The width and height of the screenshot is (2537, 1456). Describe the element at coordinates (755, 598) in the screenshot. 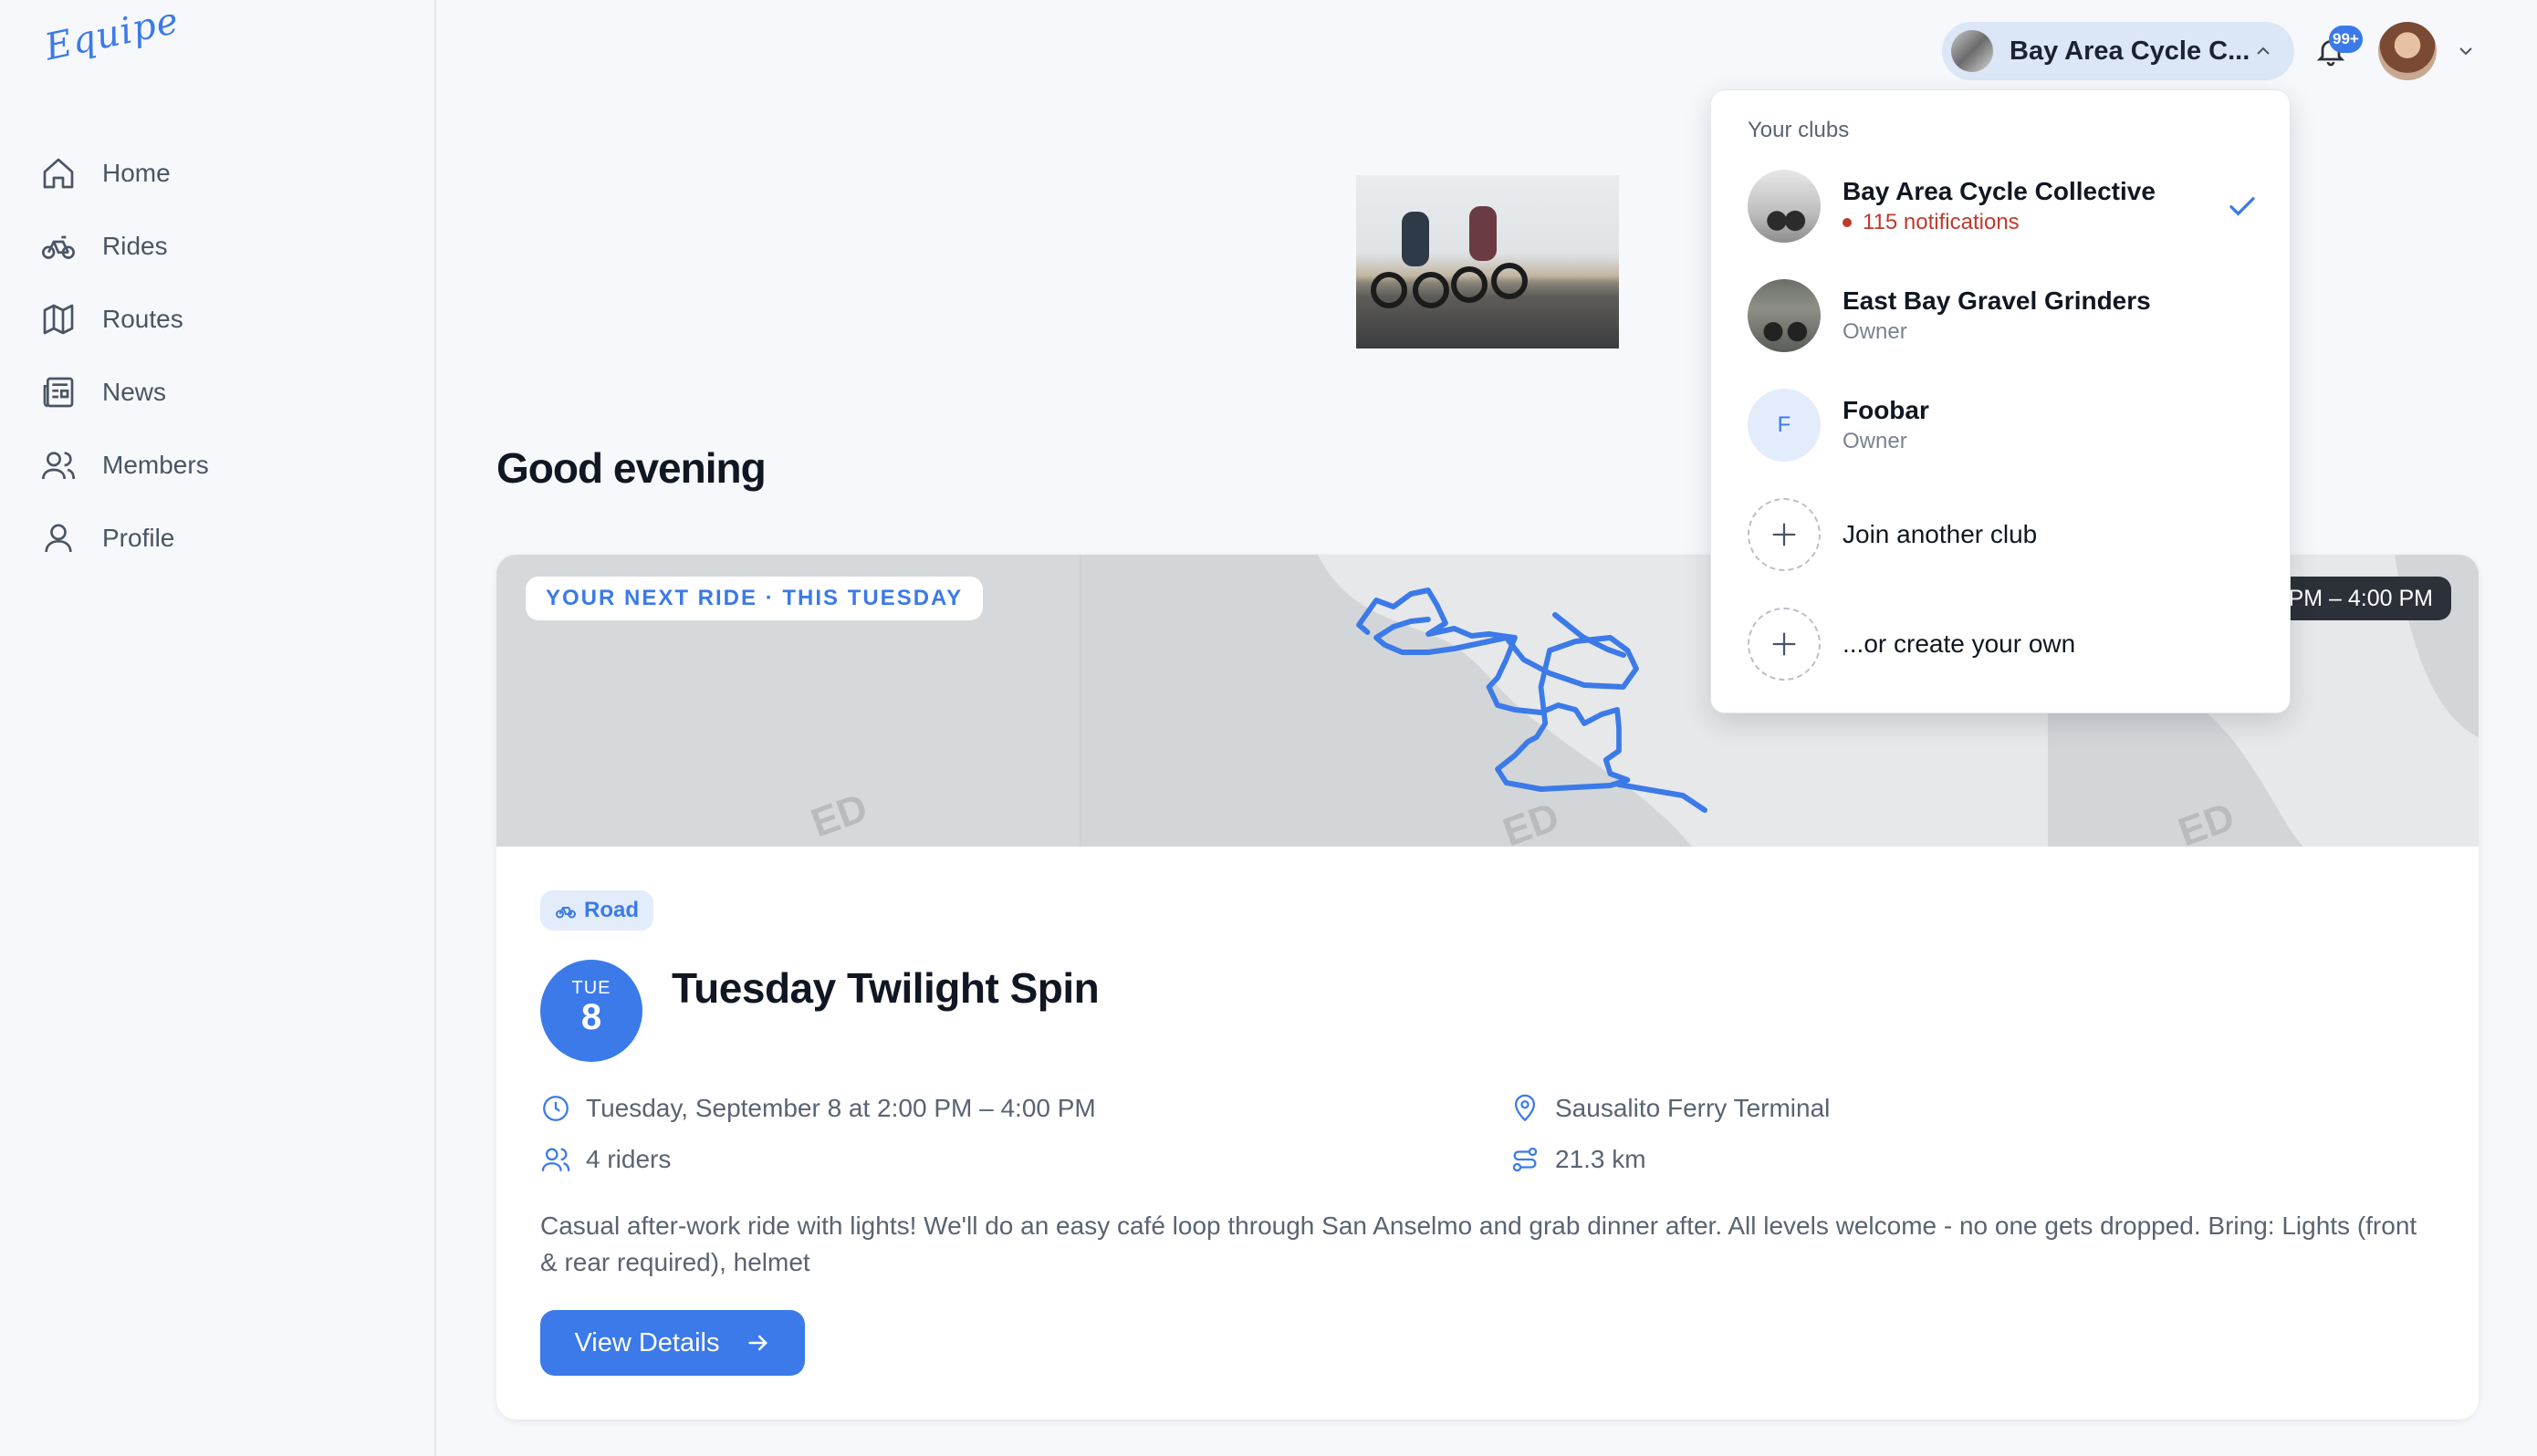

I see `next-ride-label: YOUR NEXT RIDE · THIS TUESDAY` at that location.